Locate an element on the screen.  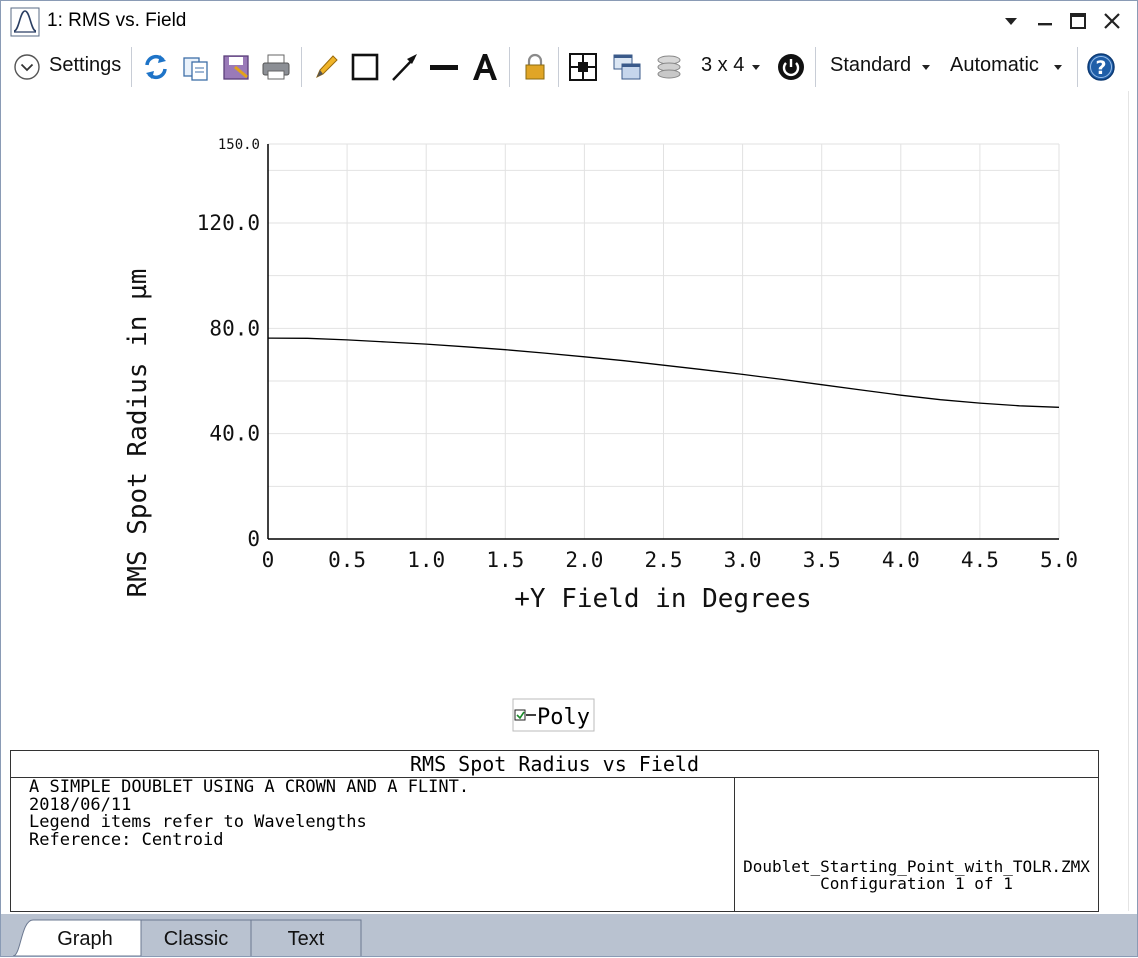
tab-bar: Graph Classic Text is located at coordinates (569, 935).